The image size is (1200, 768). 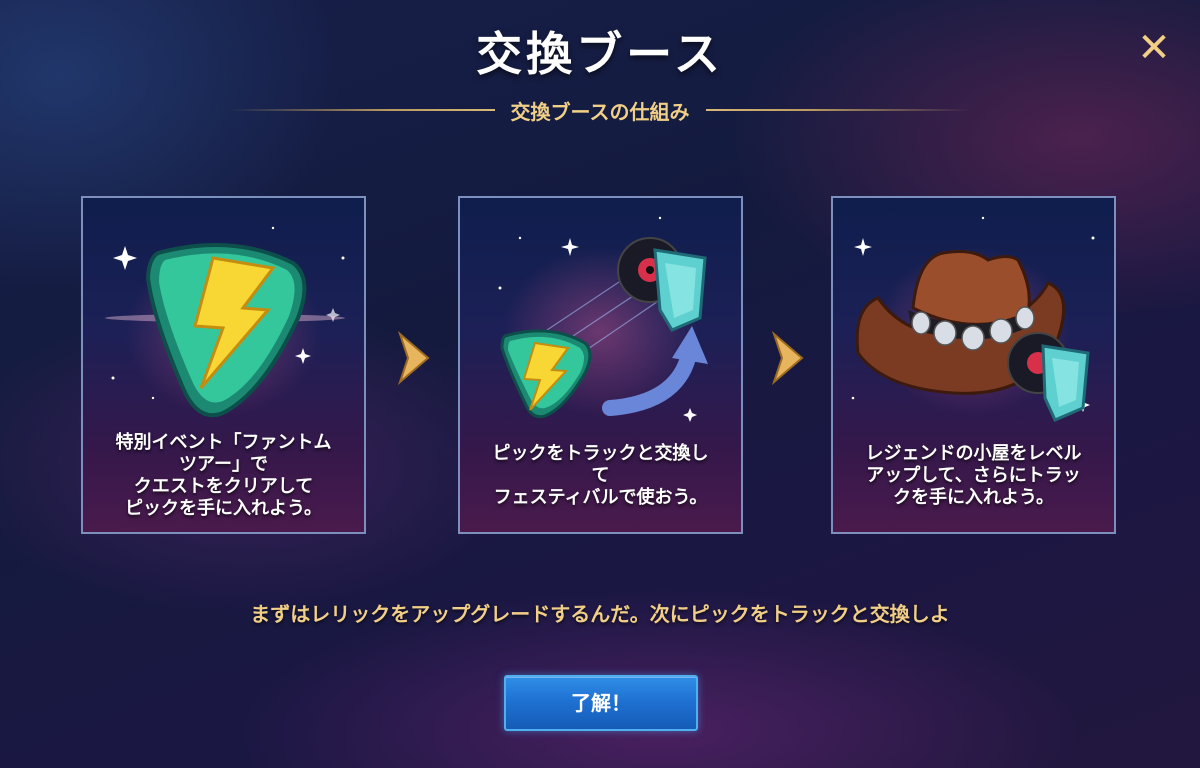 I want to click on step-caption-2: ピックをトラックと交換し て フェスティバルで使おう。, so click(x=600, y=476).